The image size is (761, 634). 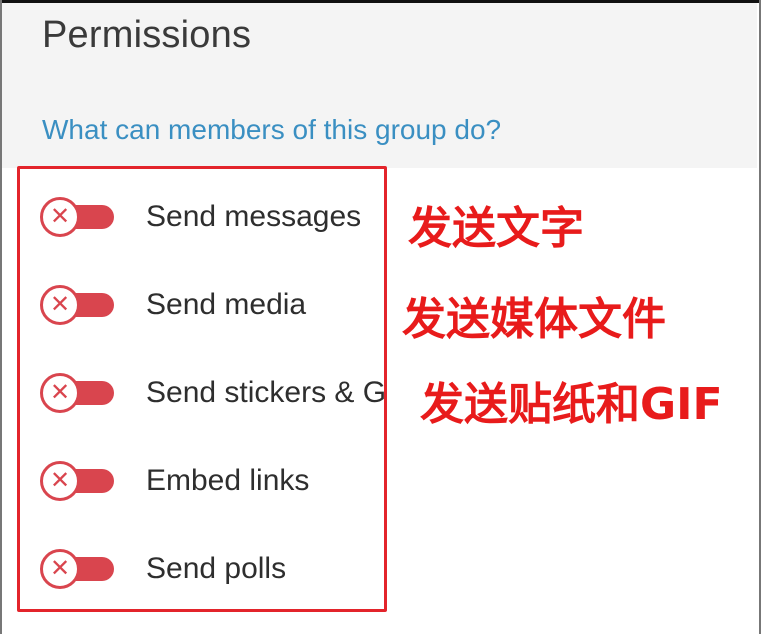 What do you see at coordinates (228, 480) in the screenshot?
I see `permission-label: Embed links` at bounding box center [228, 480].